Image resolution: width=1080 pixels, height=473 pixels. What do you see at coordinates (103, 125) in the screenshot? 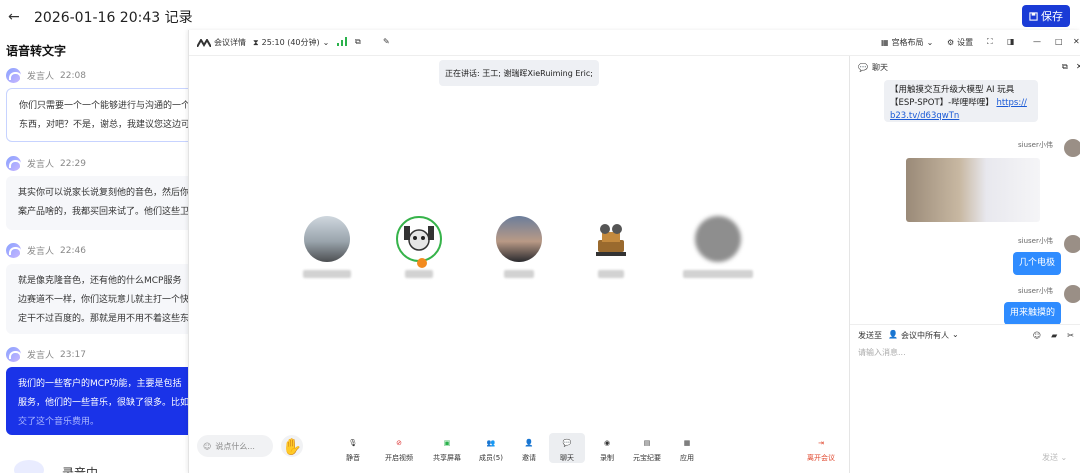
I see `transcript-line: 东西，对吧？不是，谢总，我建议您这边可` at bounding box center [103, 125].